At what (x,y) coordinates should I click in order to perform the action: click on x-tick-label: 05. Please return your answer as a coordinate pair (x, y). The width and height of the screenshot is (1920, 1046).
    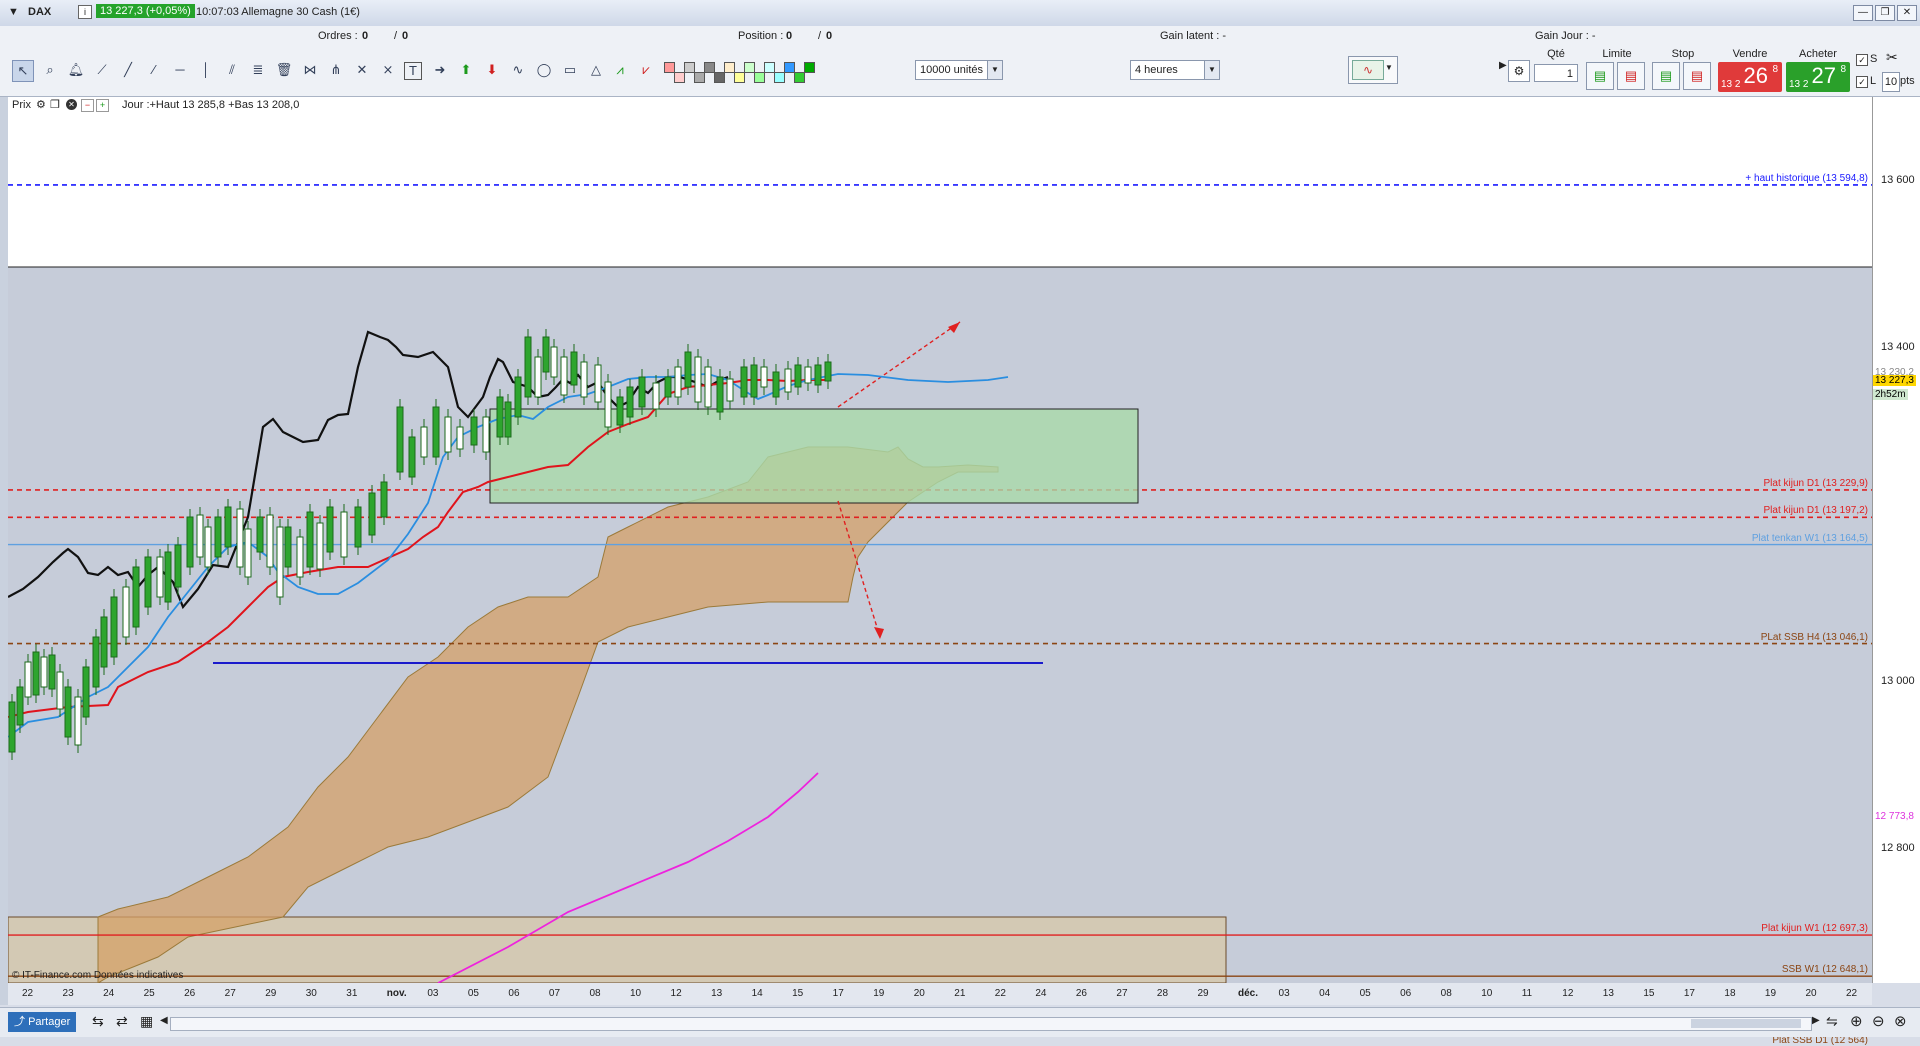
    Looking at the image, I should click on (1365, 993).